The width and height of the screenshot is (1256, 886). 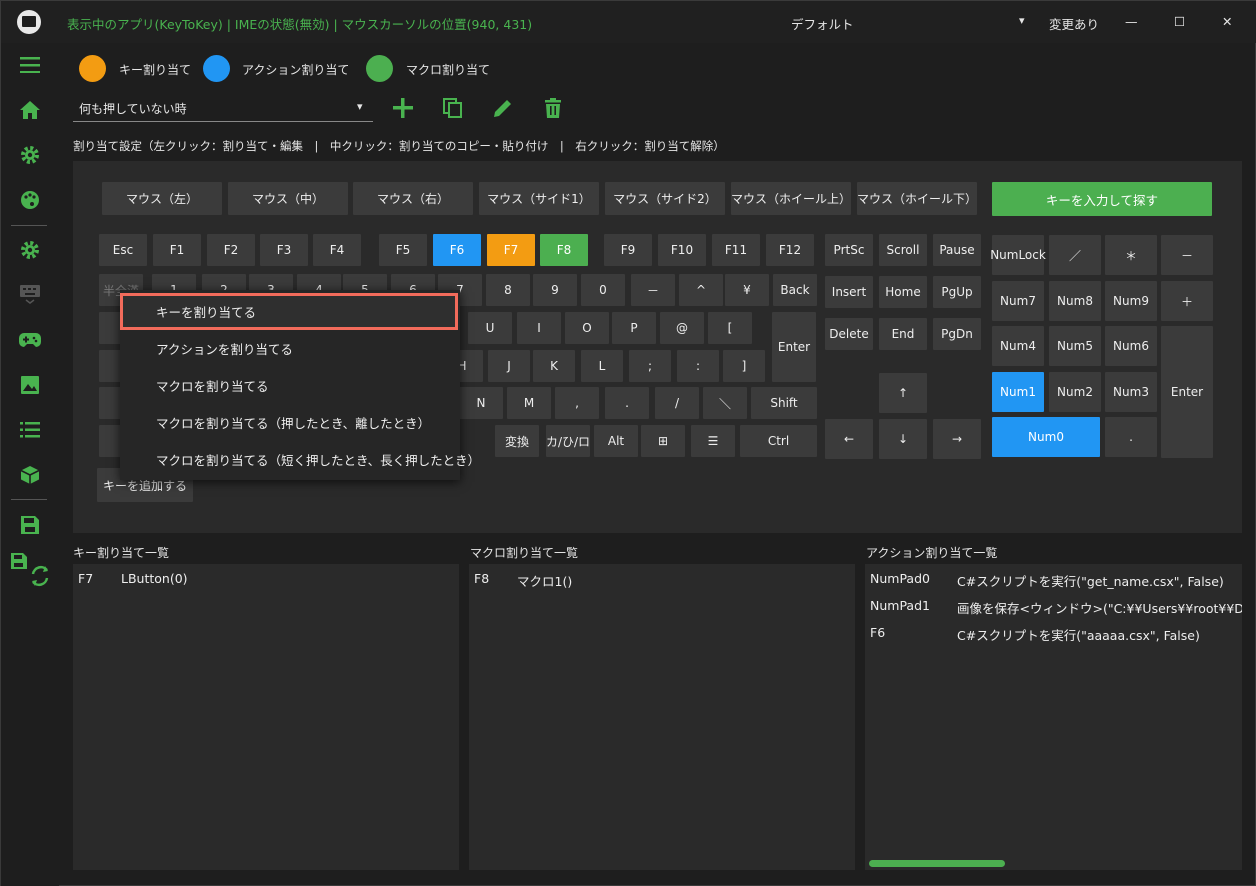 What do you see at coordinates (577, 403) in the screenshot?
I see `key-z-row: ,` at bounding box center [577, 403].